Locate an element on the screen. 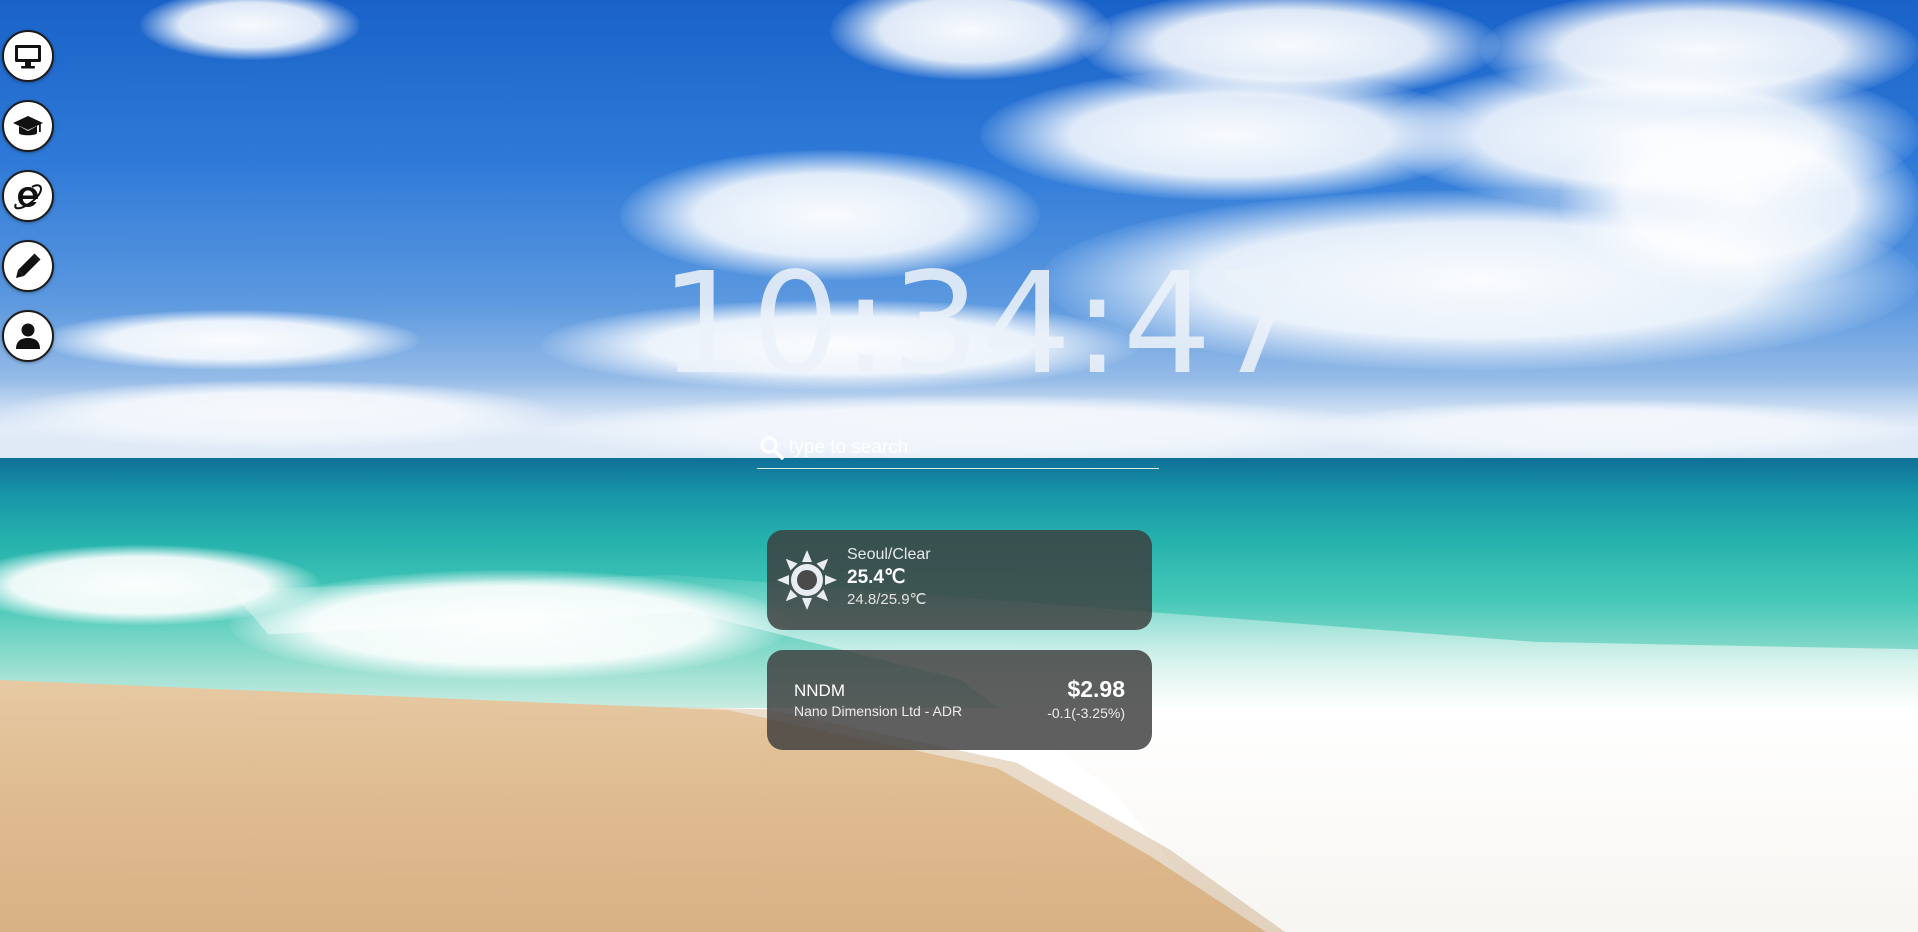 This screenshot has width=1918, height=932. user-icon is located at coordinates (28, 336).